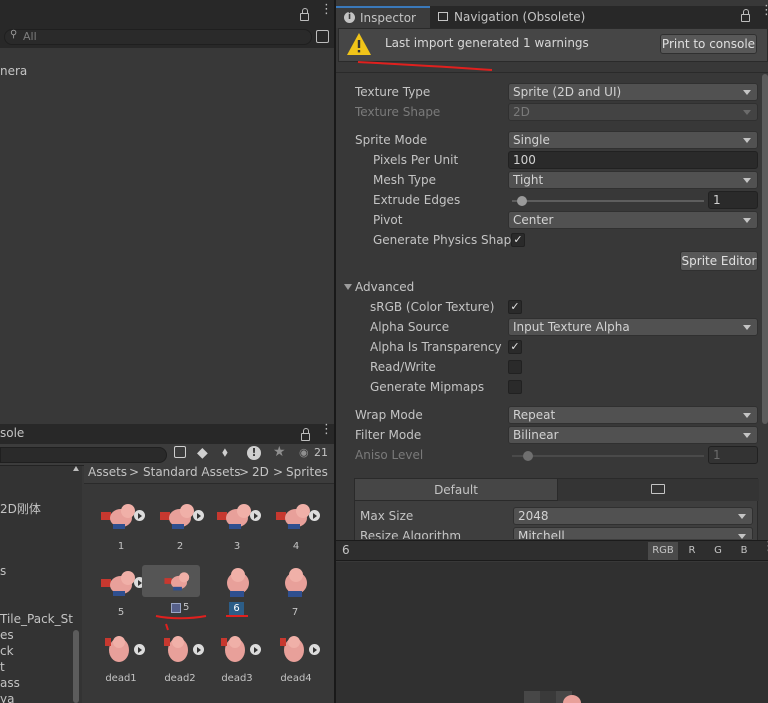  Describe the element at coordinates (633, 112) in the screenshot. I see `texture-shape-dropdown: 2D` at that location.